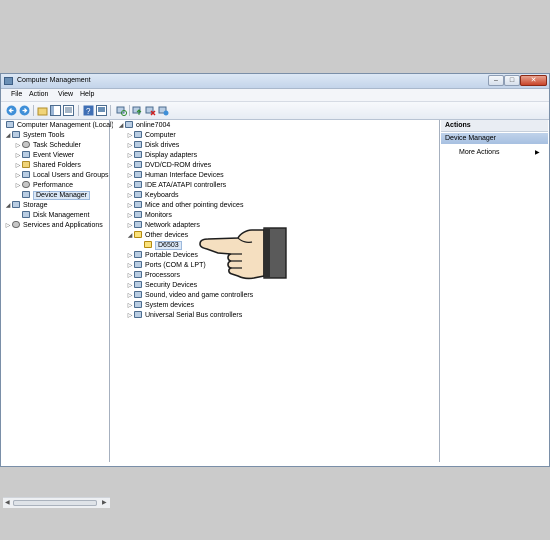  What do you see at coordinates (152, 196) in the screenshot?
I see `device-category-keyboards: ▷ Keyboards` at bounding box center [152, 196].